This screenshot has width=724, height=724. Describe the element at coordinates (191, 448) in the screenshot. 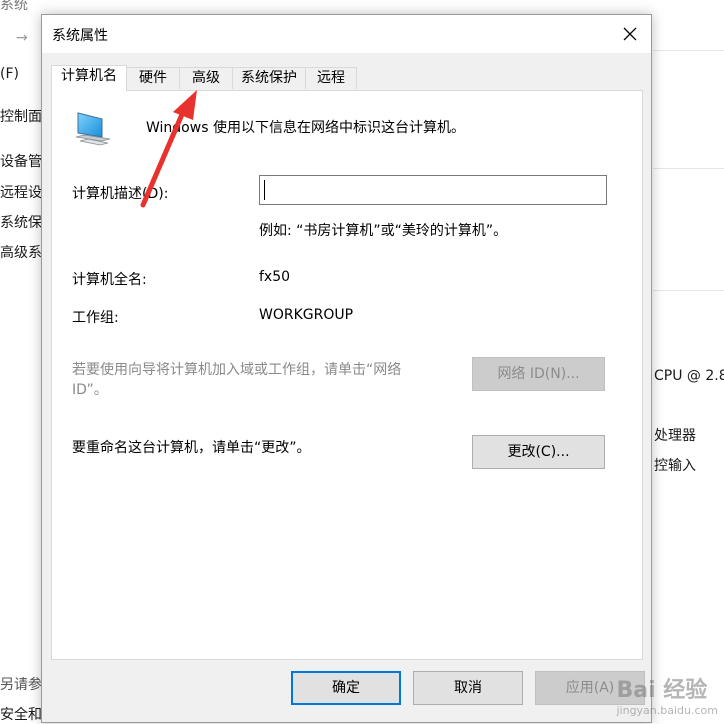

I see `rename-text: 要重命名这台计算机，请单击“更改”。` at that location.